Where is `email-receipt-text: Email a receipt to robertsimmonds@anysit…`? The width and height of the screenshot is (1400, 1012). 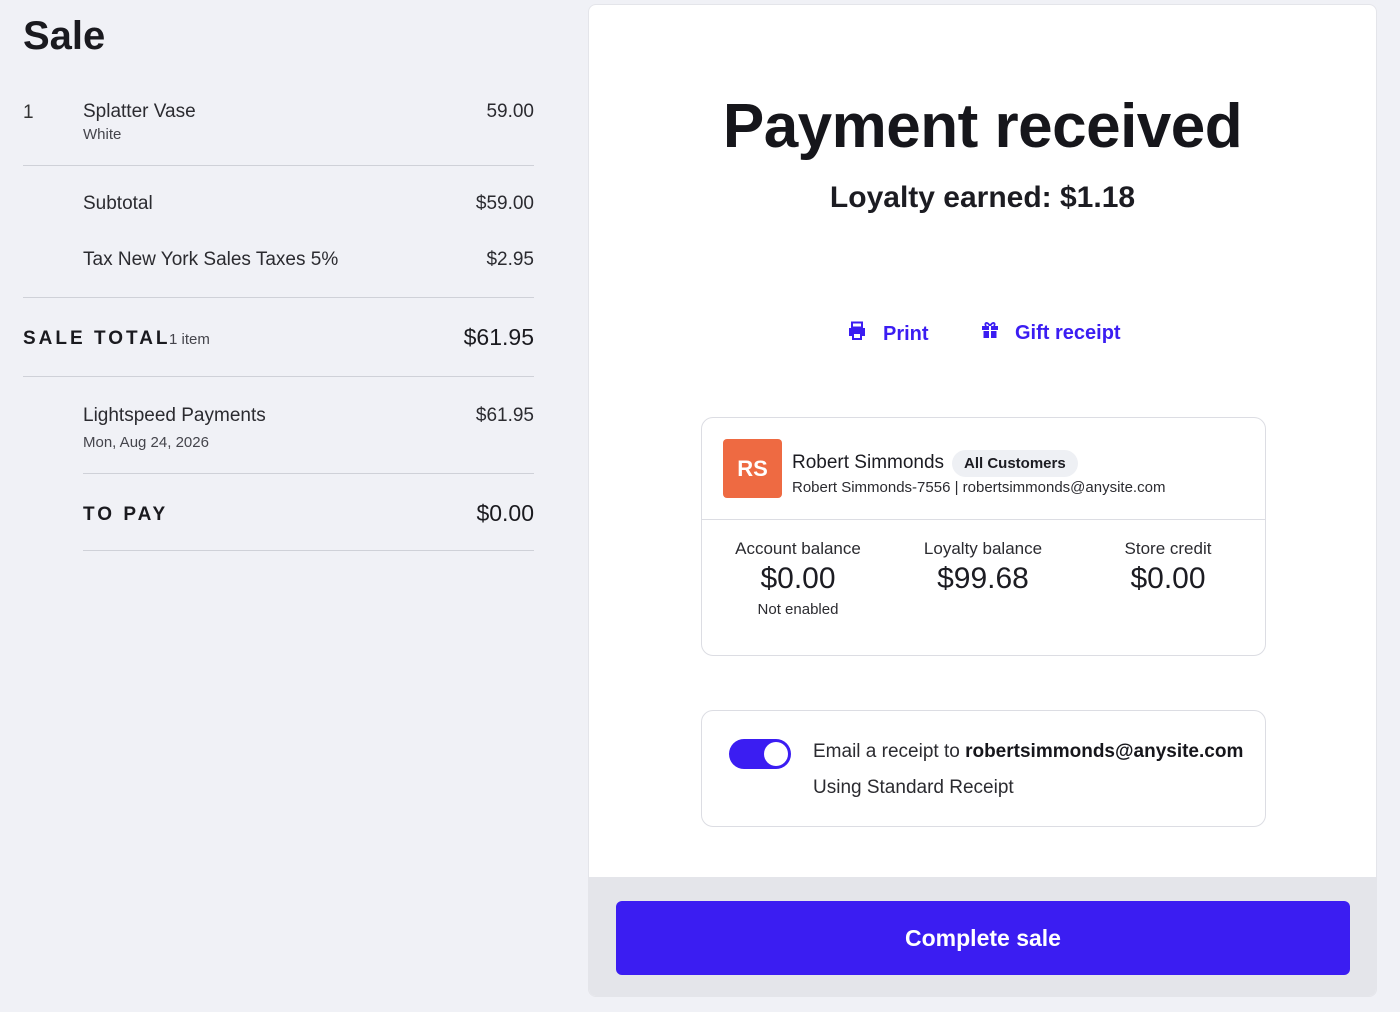
email-receipt-text: Email a receipt to robertsimmonds@anysit… is located at coordinates (1028, 752).